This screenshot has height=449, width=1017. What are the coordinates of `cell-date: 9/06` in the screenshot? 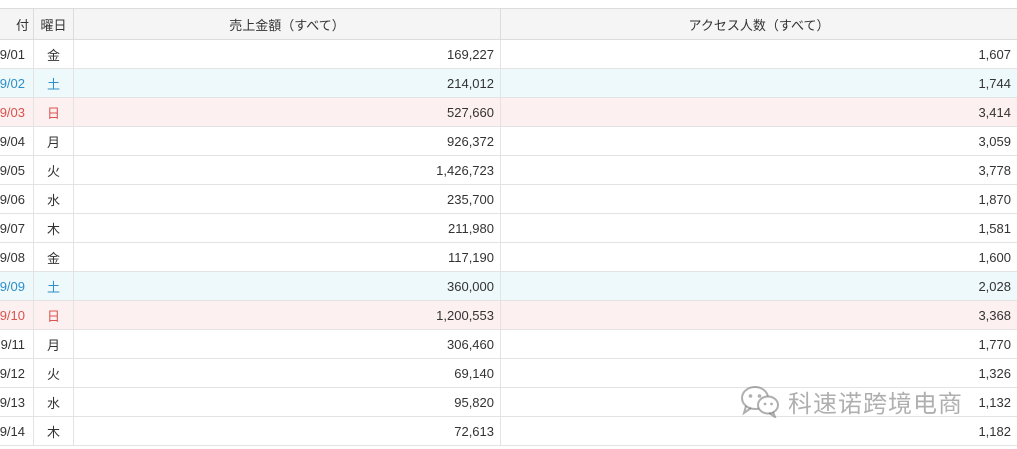 It's located at (17, 199).